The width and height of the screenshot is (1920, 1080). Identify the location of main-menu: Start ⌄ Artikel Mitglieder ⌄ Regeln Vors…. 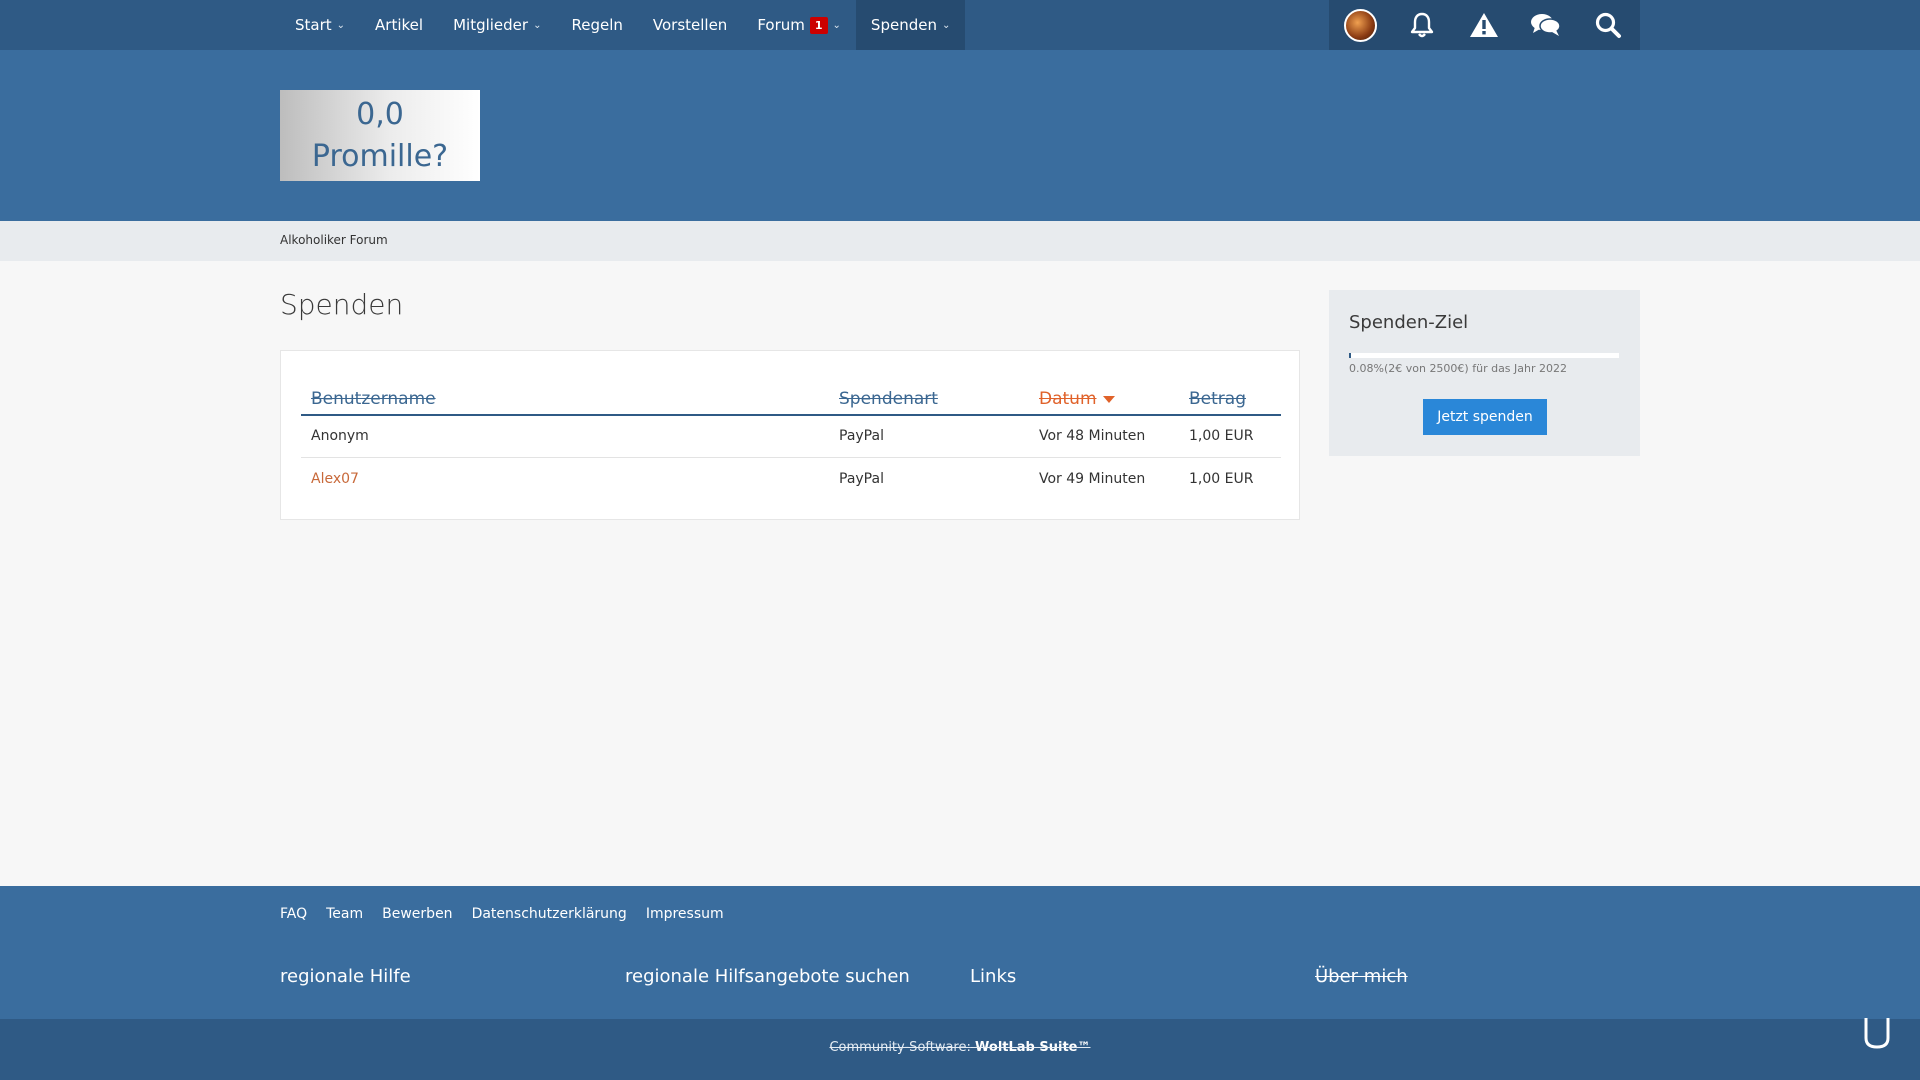
(623, 25).